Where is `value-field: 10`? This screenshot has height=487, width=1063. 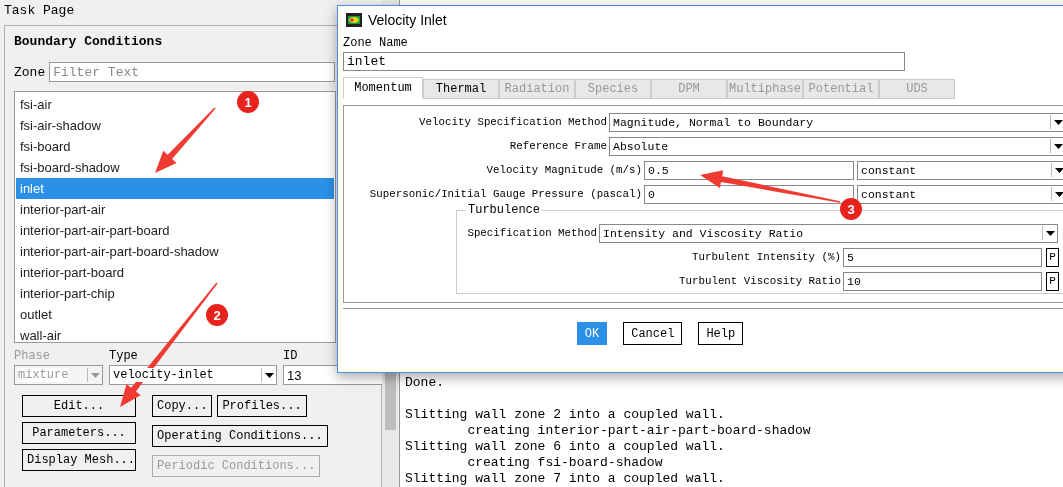
value-field: 10 is located at coordinates (942, 281).